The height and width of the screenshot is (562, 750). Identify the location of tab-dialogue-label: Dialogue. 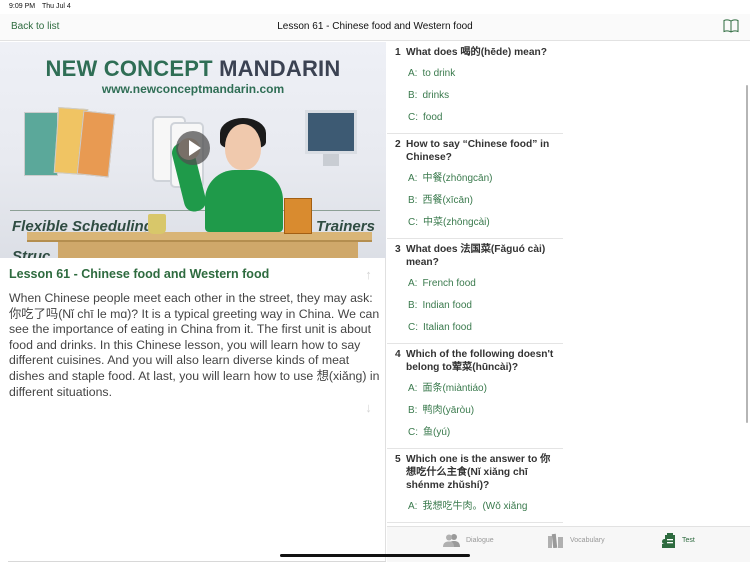
(480, 540).